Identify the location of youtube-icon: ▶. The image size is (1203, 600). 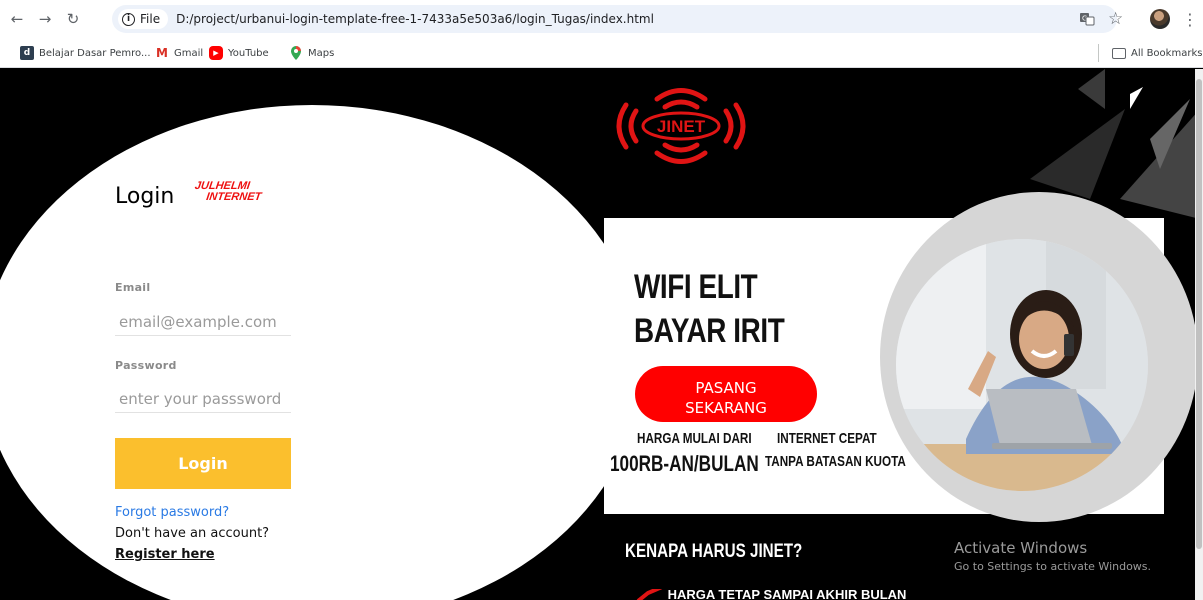
(216, 53).